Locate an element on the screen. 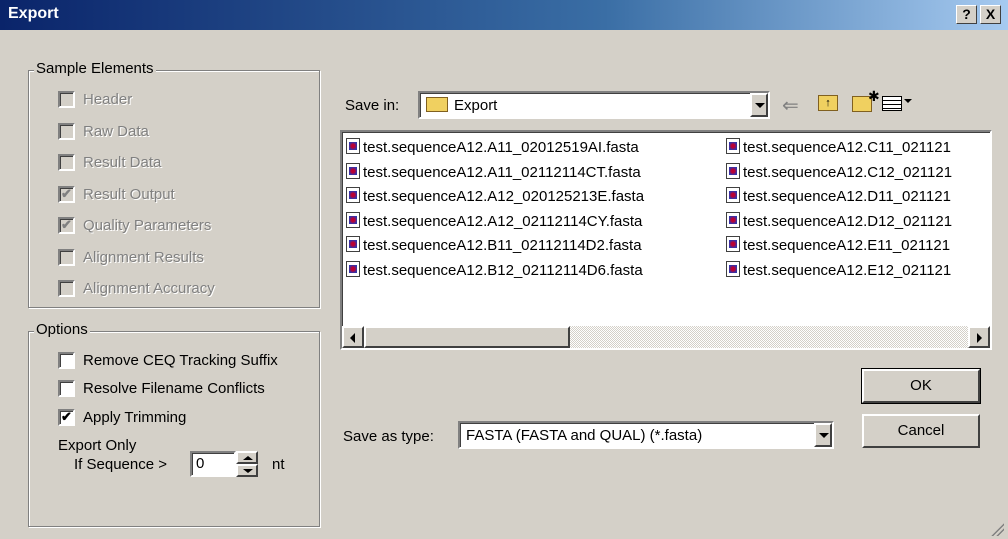 Image resolution: width=1008 pixels, height=539 pixels. save-as-value: FASTA (FASTA and QUAL) (*.fasta) is located at coordinates (584, 435).